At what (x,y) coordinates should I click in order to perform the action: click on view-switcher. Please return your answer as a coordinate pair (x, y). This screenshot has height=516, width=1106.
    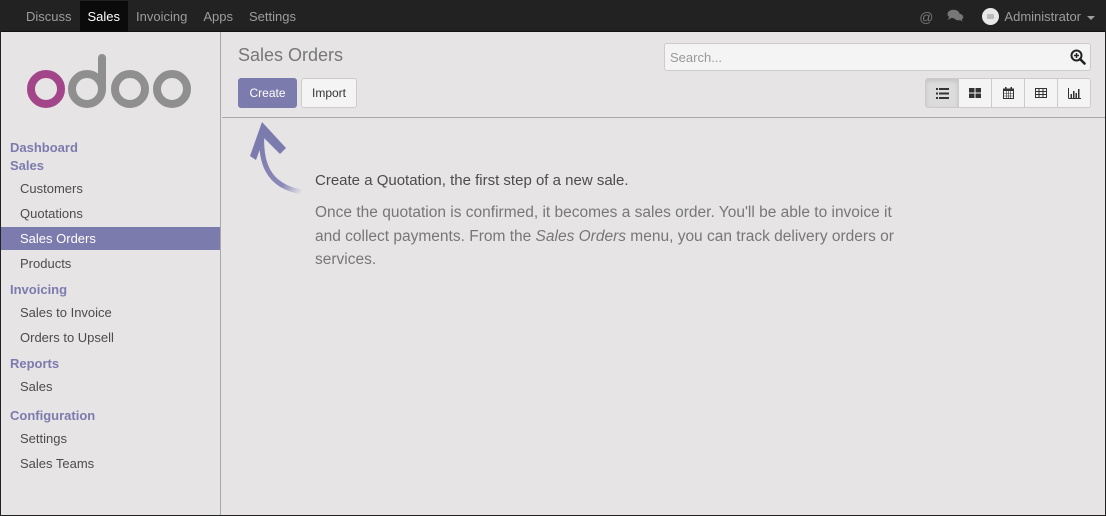
    Looking at the image, I should click on (1008, 93).